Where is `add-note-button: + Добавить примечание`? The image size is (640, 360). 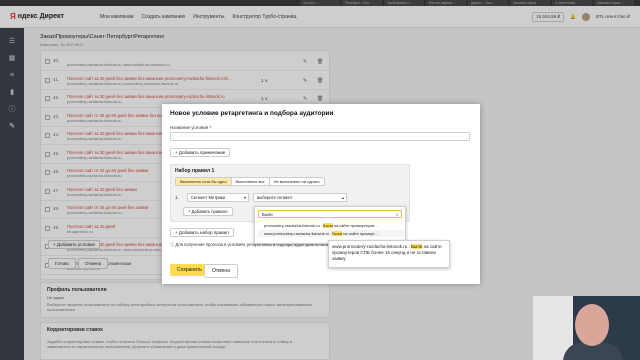
add-note-button: + Добавить примечание is located at coordinates (200, 152).